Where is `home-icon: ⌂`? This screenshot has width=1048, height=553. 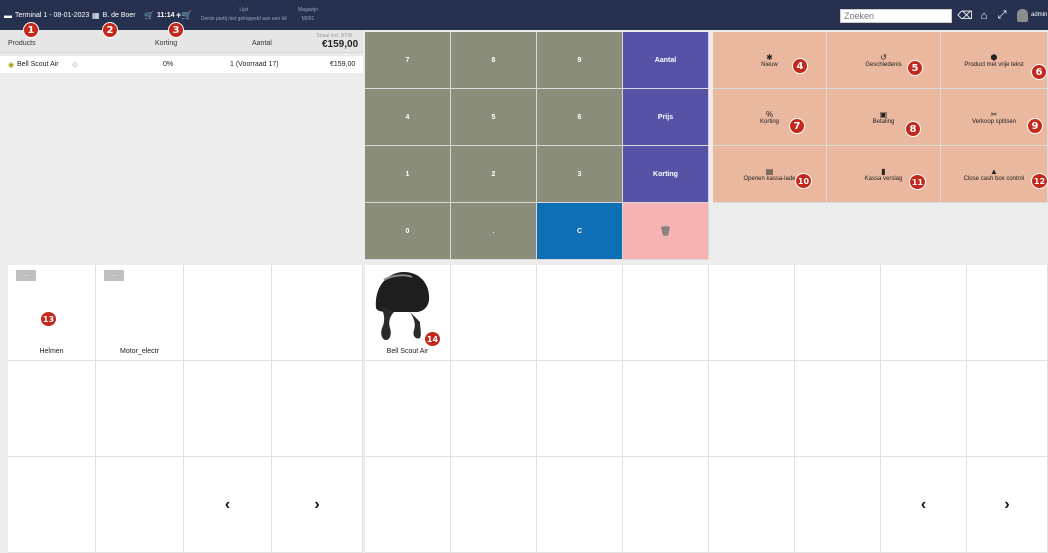
home-icon: ⌂ is located at coordinates (984, 15).